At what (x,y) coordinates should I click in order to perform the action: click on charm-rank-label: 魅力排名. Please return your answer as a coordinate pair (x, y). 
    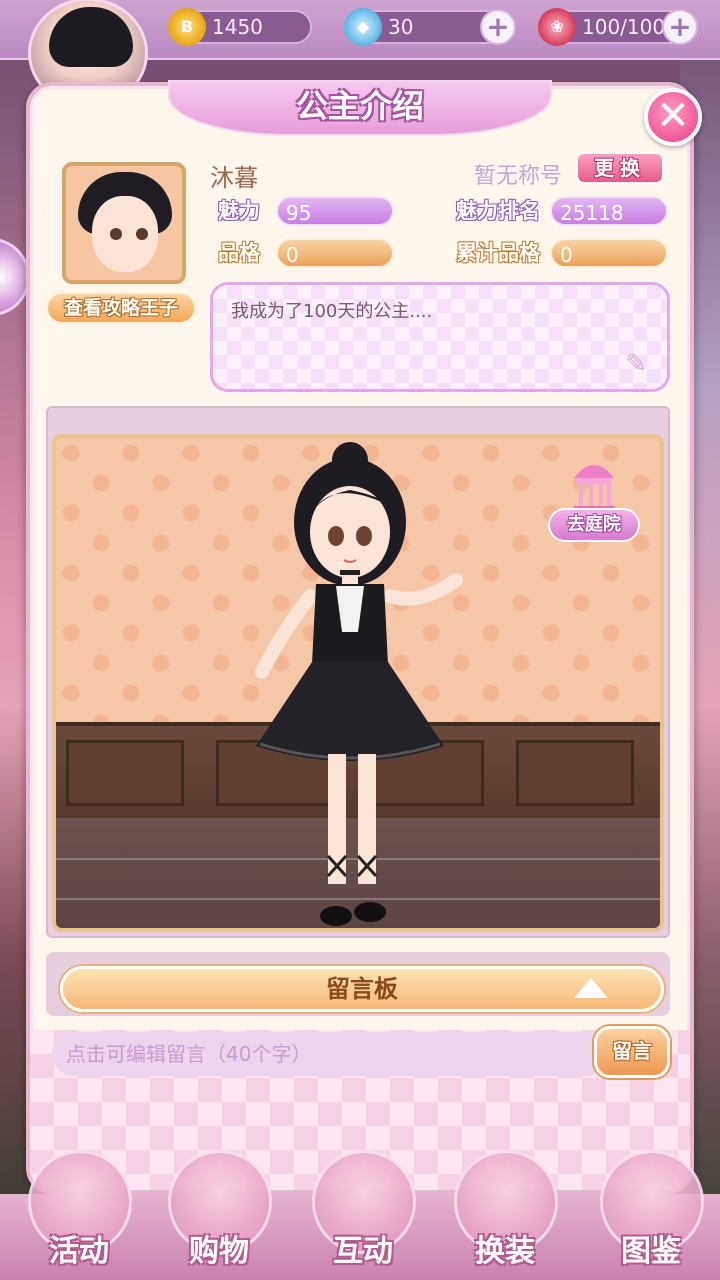
    Looking at the image, I should click on (498, 211).